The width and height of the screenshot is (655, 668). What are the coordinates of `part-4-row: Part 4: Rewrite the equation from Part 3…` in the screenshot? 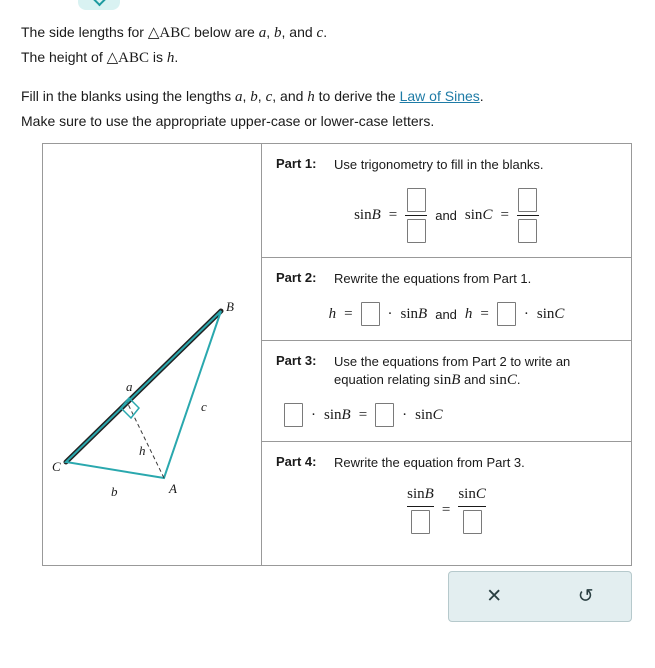 It's located at (446, 495).